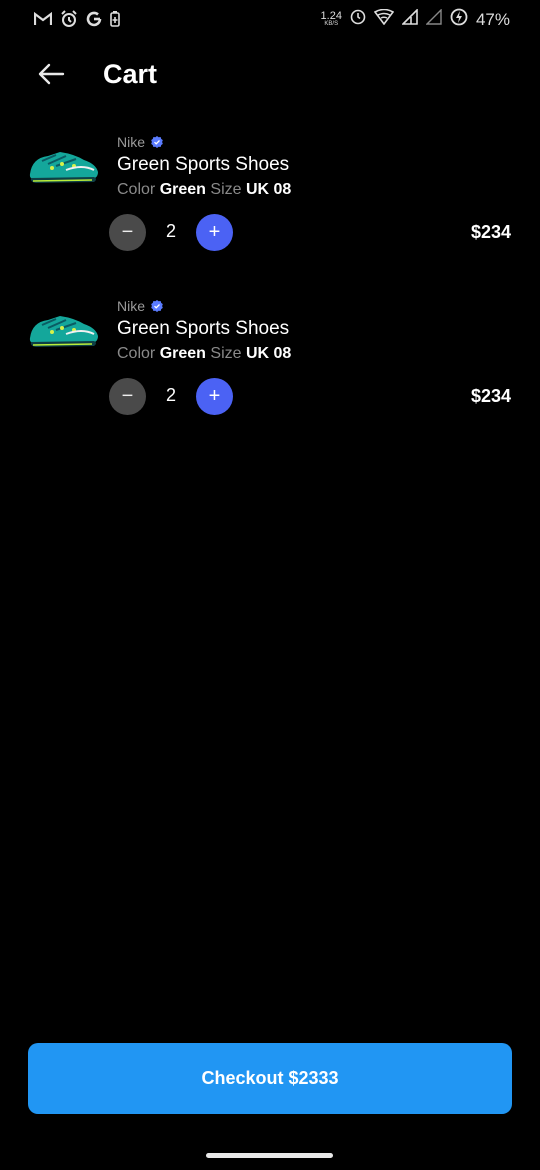  Describe the element at coordinates (94, 22) in the screenshot. I see `google-icon` at that location.